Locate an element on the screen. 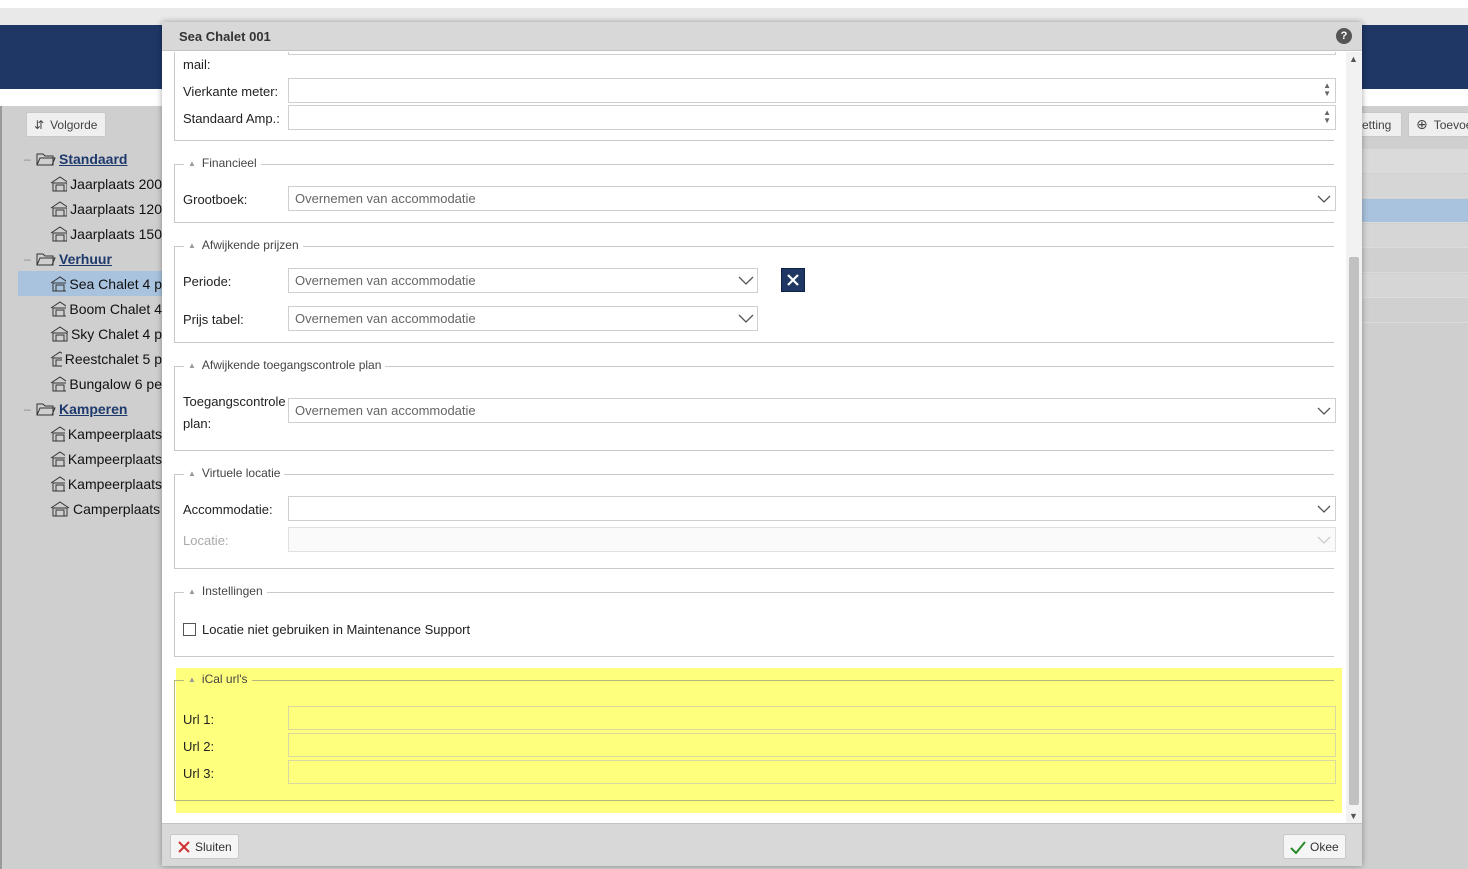 The width and height of the screenshot is (1468, 869). url2-label: Url 2: is located at coordinates (199, 746).